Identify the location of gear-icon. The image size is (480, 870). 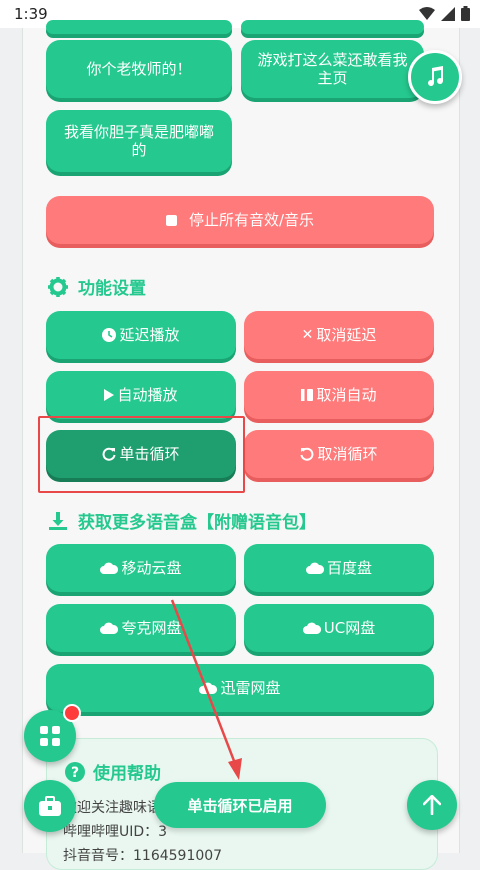
(58, 286).